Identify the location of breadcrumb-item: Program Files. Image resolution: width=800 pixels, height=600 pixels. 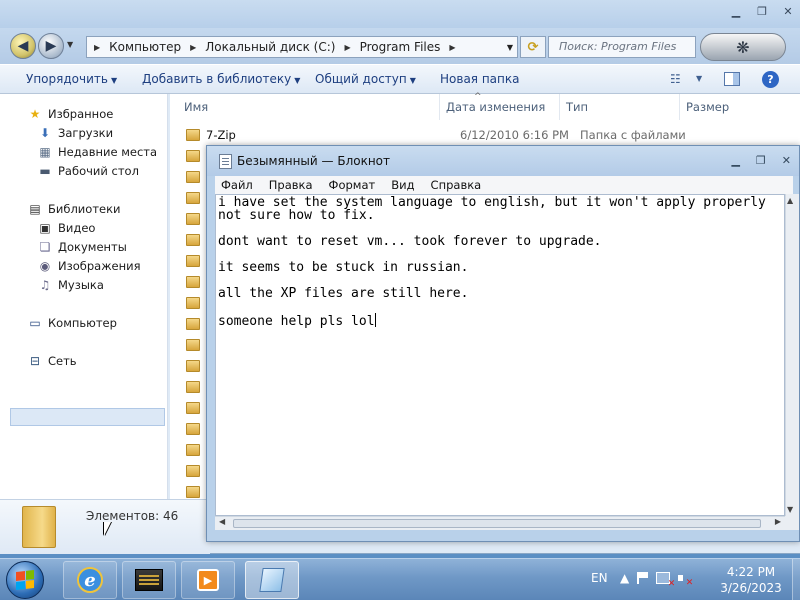
(400, 47).